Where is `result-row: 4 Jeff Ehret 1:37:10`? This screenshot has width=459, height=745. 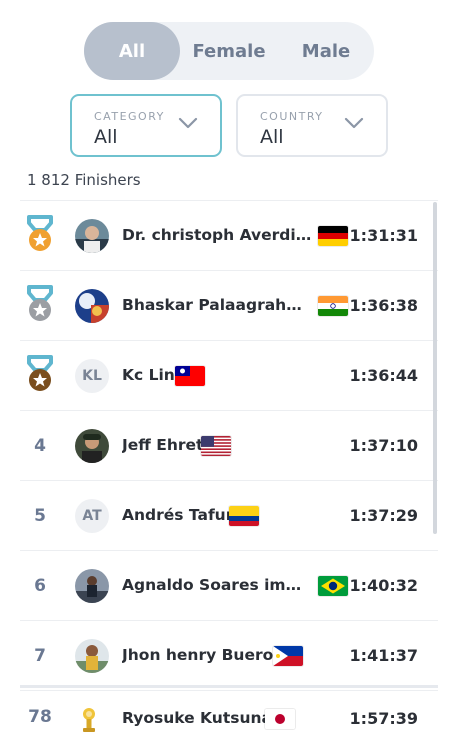 result-row: 4 Jeff Ehret 1:37:10 is located at coordinates (229, 446).